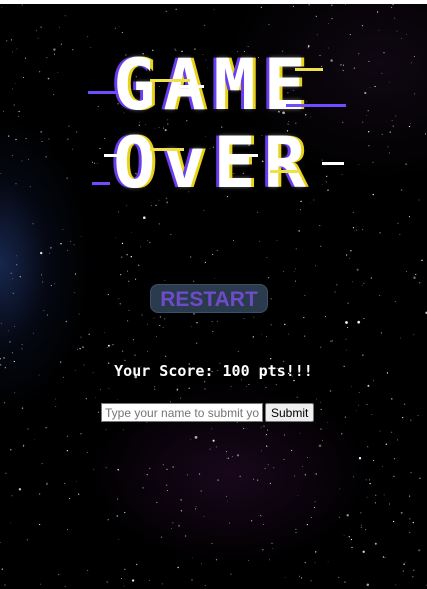 This screenshot has width=427, height=589. Describe the element at coordinates (182, 412) in the screenshot. I see `name-input` at that location.